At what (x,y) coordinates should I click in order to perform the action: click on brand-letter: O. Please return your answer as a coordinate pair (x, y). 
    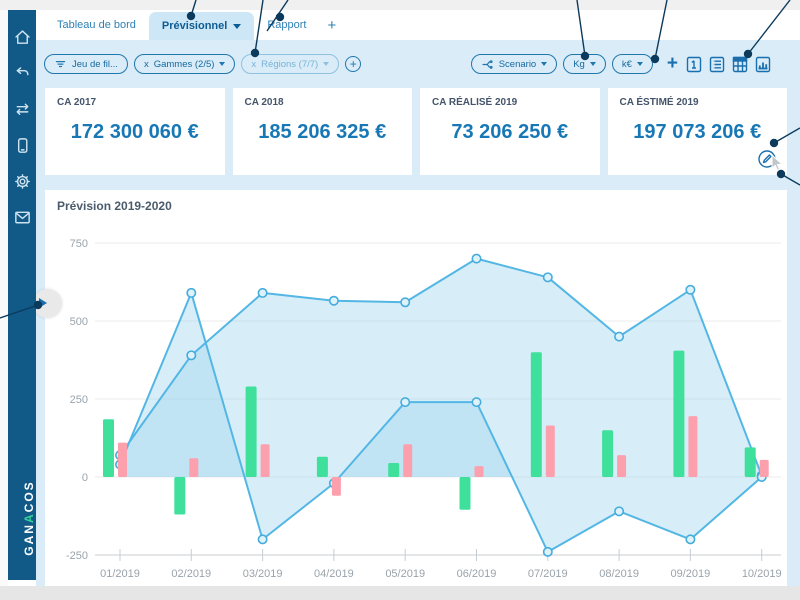
    Looking at the image, I should click on (29, 496).